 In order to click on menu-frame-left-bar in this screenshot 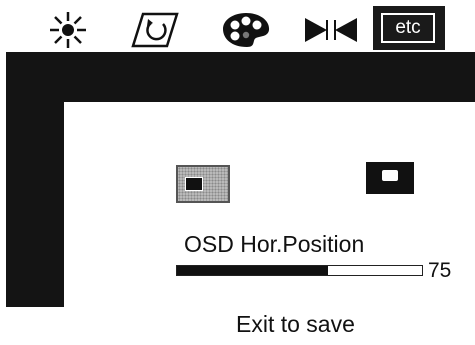, I will do `click(35, 179)`.